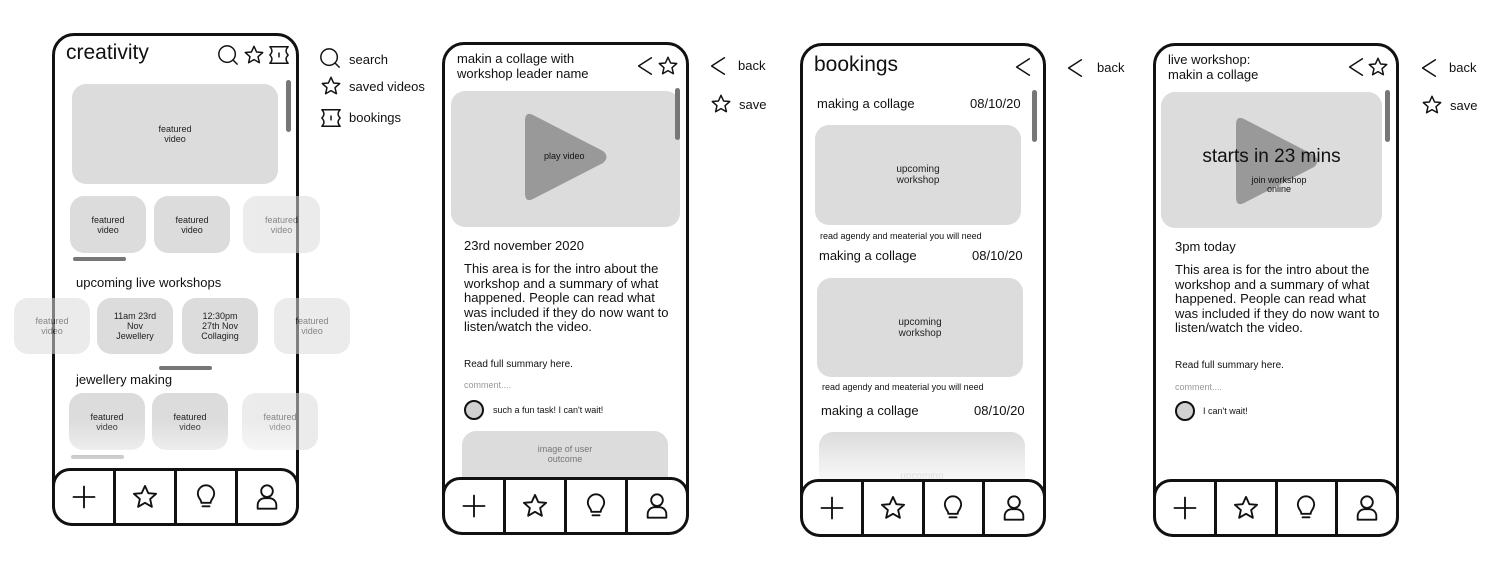 The width and height of the screenshot is (1509, 575). Describe the element at coordinates (220, 326) in the screenshot. I see `workshop-card: 12:30pm 27th Nov Collaging` at that location.